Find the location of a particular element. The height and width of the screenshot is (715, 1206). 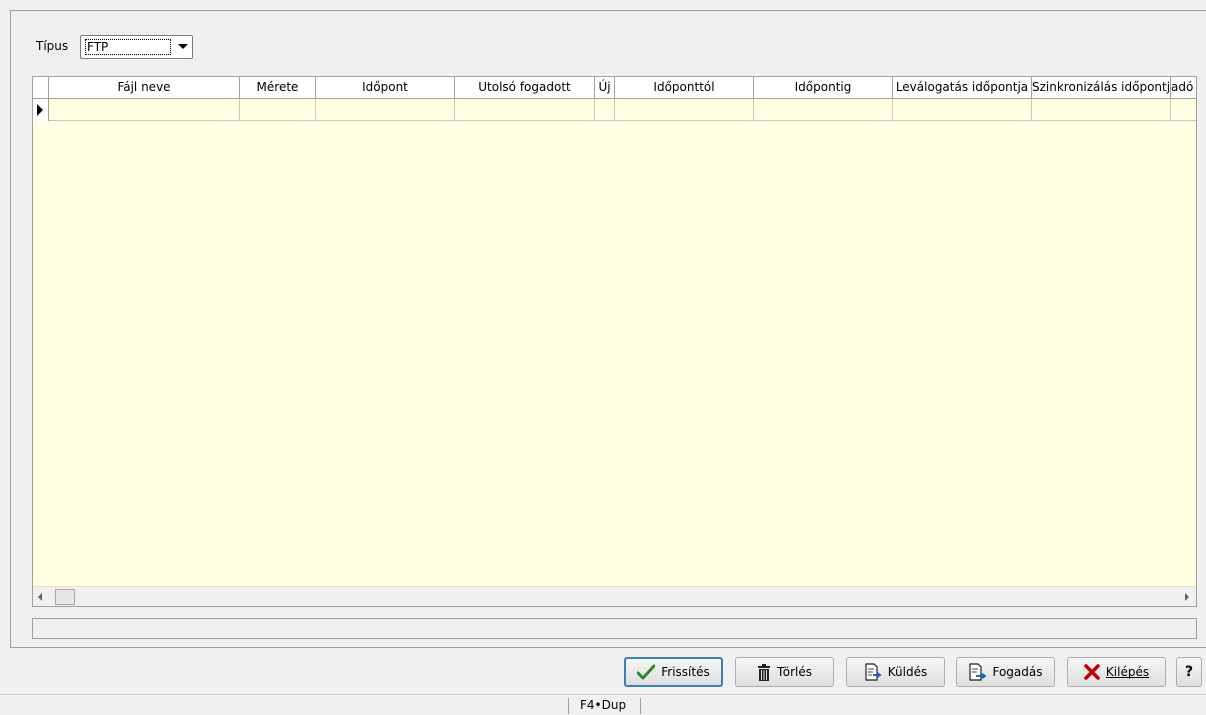

trash-icon is located at coordinates (764, 672).